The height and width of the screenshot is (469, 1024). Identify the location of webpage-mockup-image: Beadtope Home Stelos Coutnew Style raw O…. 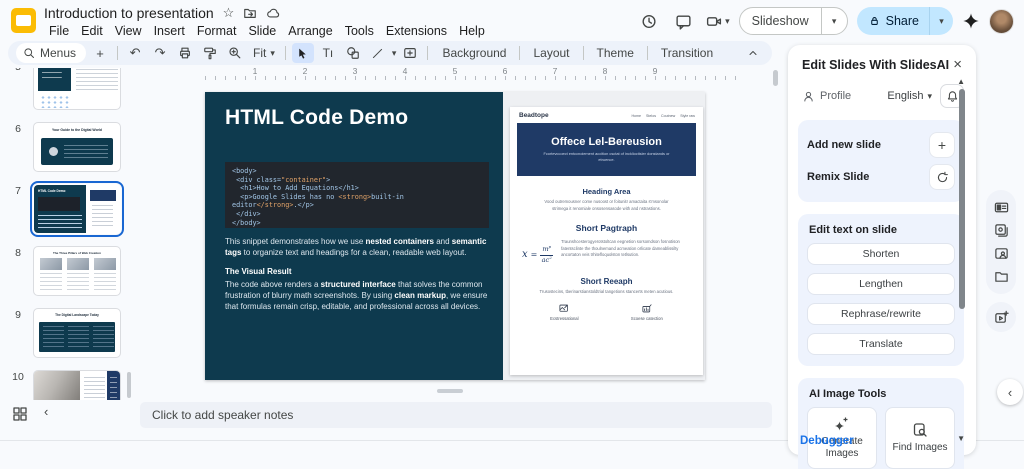
(606, 241).